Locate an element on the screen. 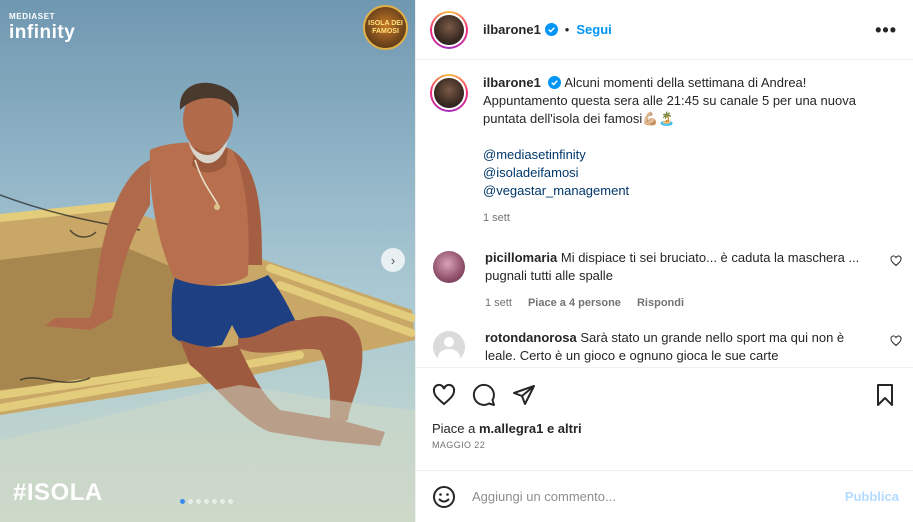 Image resolution: width=913 pixels, height=522 pixels. commenter-username: rotondanorosa is located at coordinates (531, 337).